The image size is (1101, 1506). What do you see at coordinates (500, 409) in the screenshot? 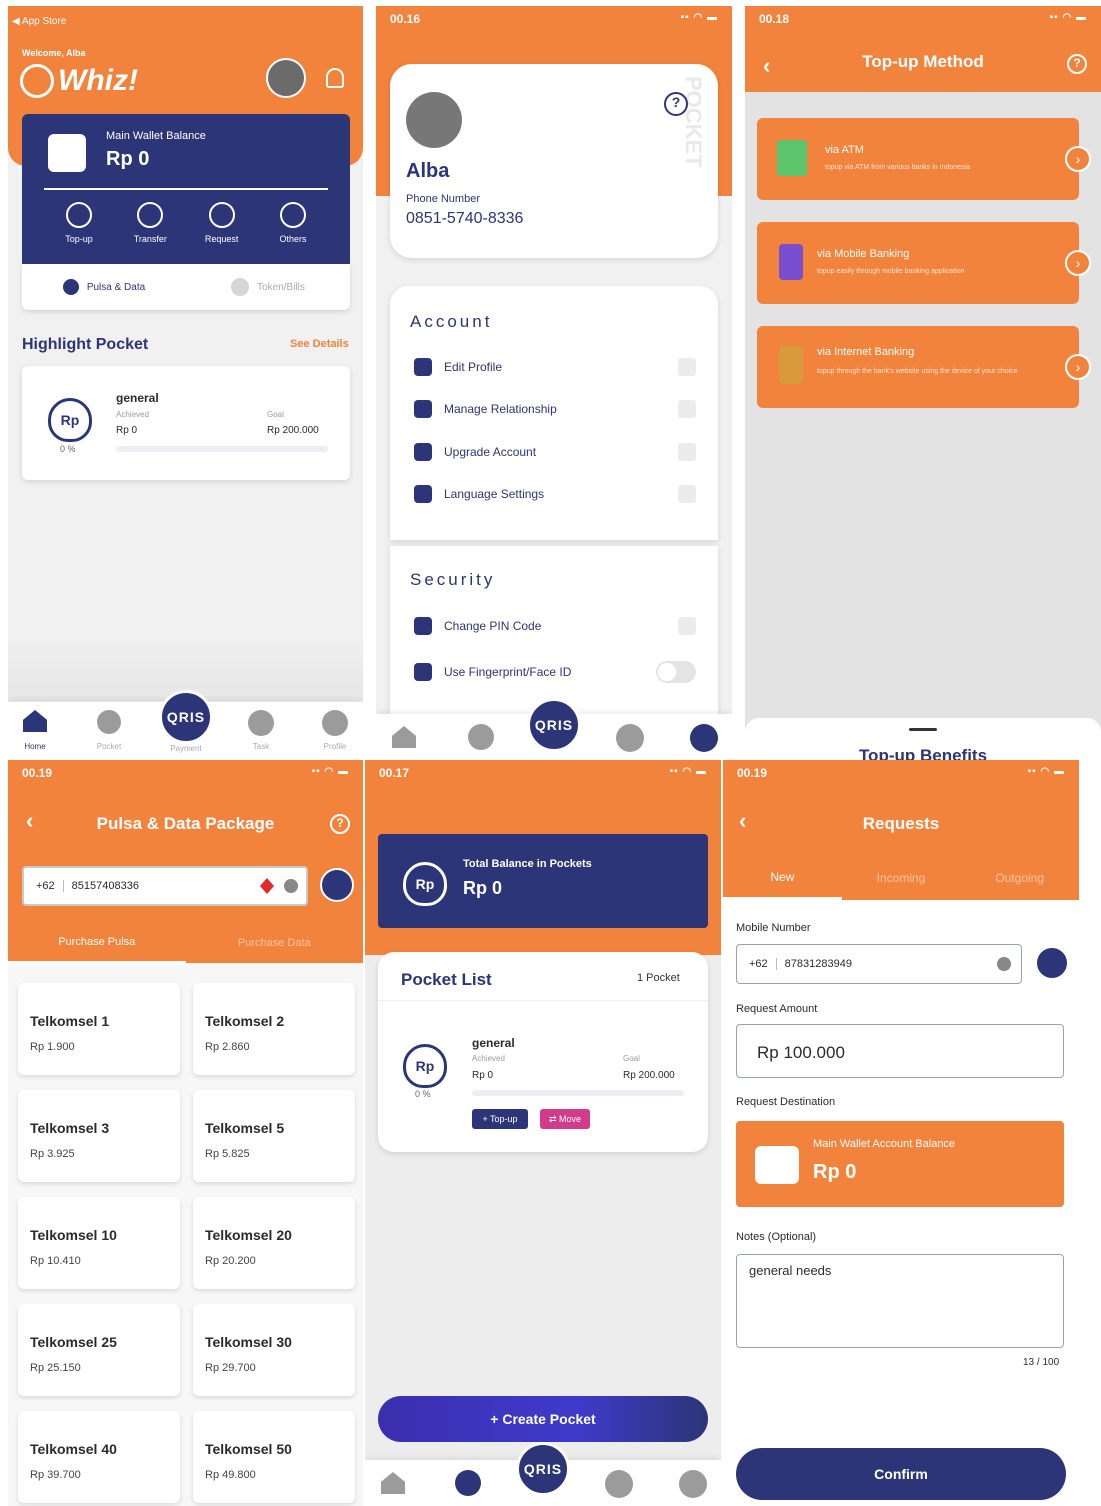
I see `manage-relationship-label: Manage Relationship` at bounding box center [500, 409].